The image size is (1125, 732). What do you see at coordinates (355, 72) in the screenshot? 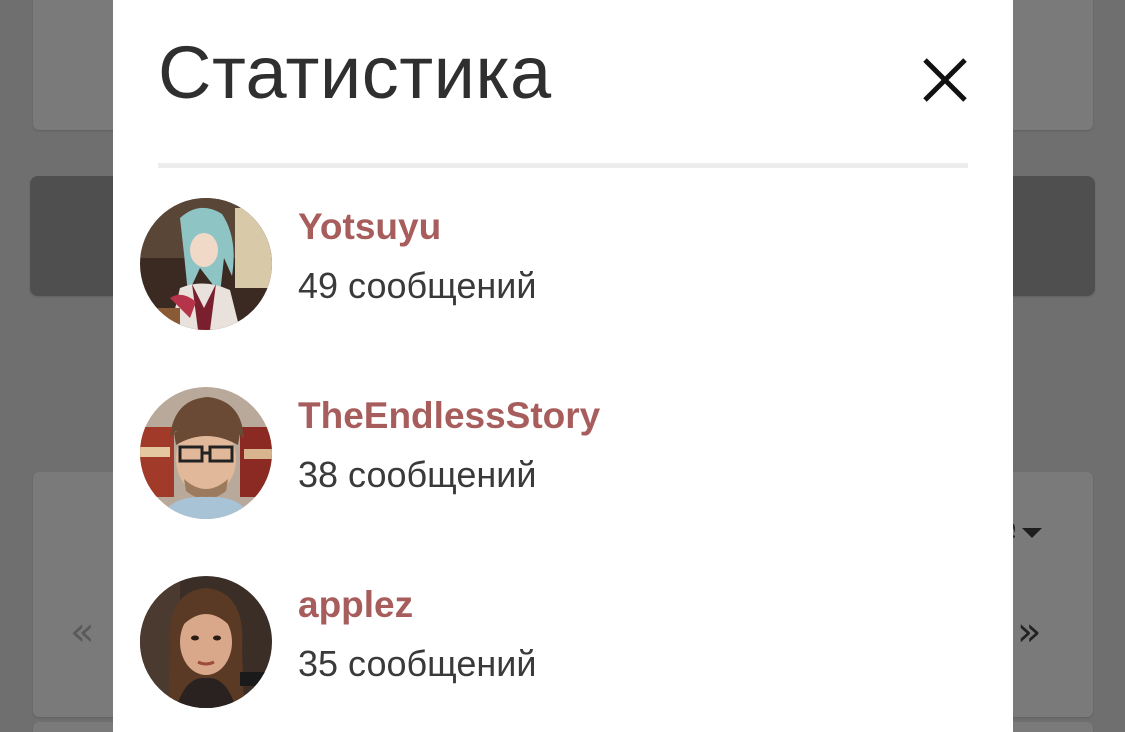
I see `modal-title: Статистика` at bounding box center [355, 72].